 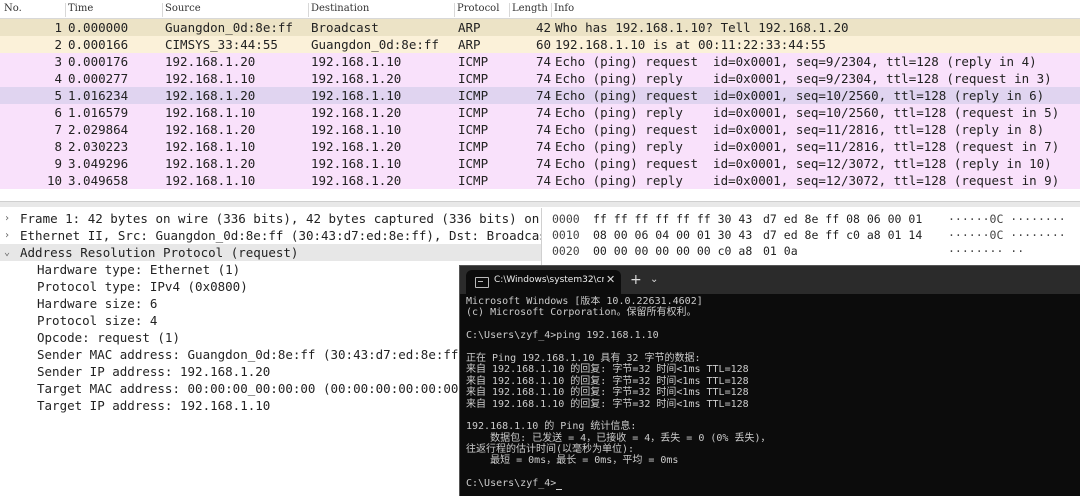 What do you see at coordinates (58, 112) in the screenshot?
I see `packet-no: 6` at bounding box center [58, 112].